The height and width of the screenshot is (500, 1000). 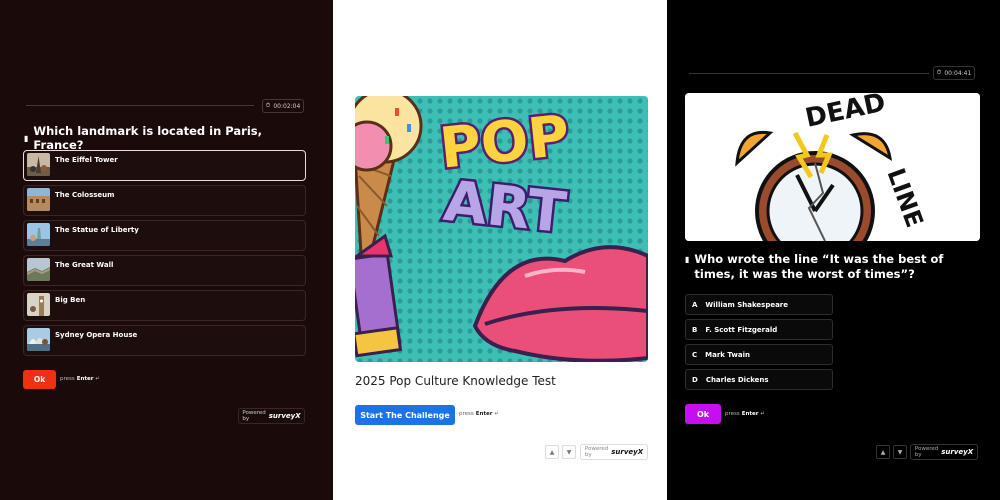 What do you see at coordinates (747, 304) in the screenshot?
I see `answer-label: William Shakespeare` at bounding box center [747, 304].